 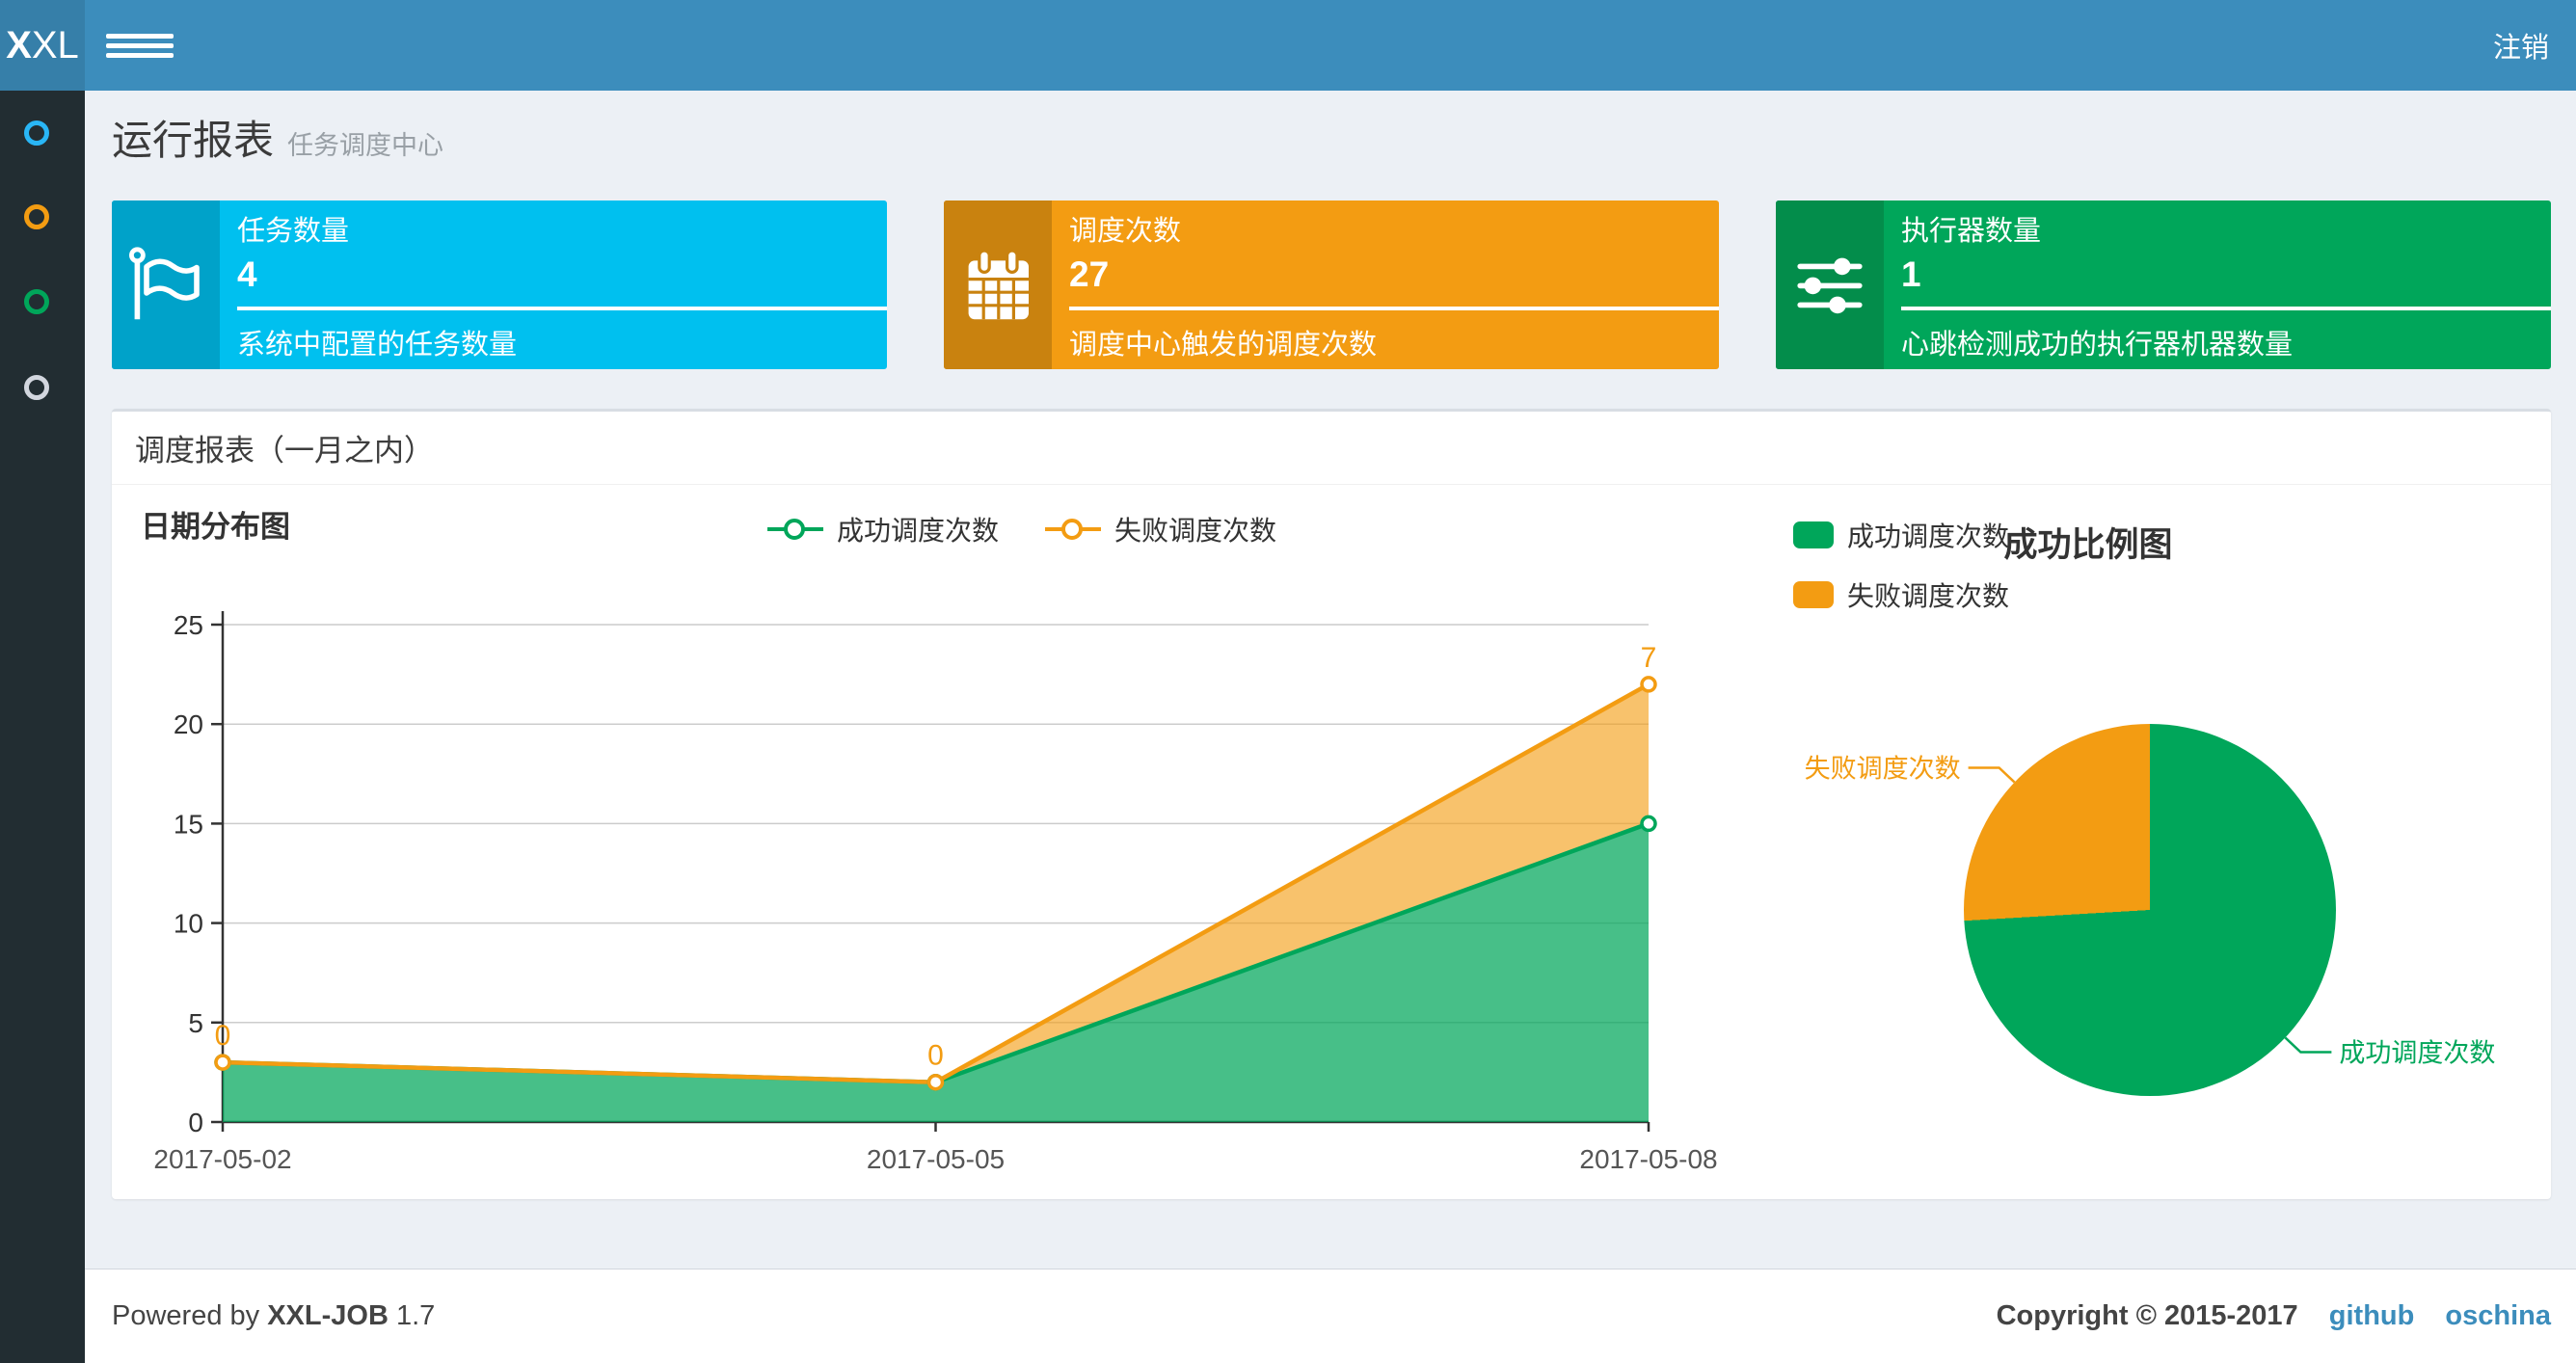 I want to click on navbar-right: 注销, so click(x=2534, y=45).